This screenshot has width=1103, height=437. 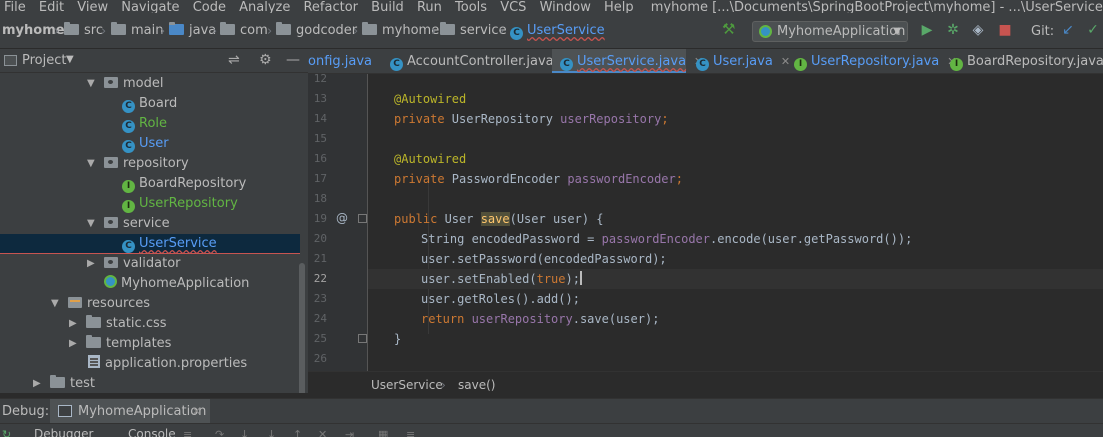 I want to click on menu-analyze: Analyze, so click(x=264, y=7).